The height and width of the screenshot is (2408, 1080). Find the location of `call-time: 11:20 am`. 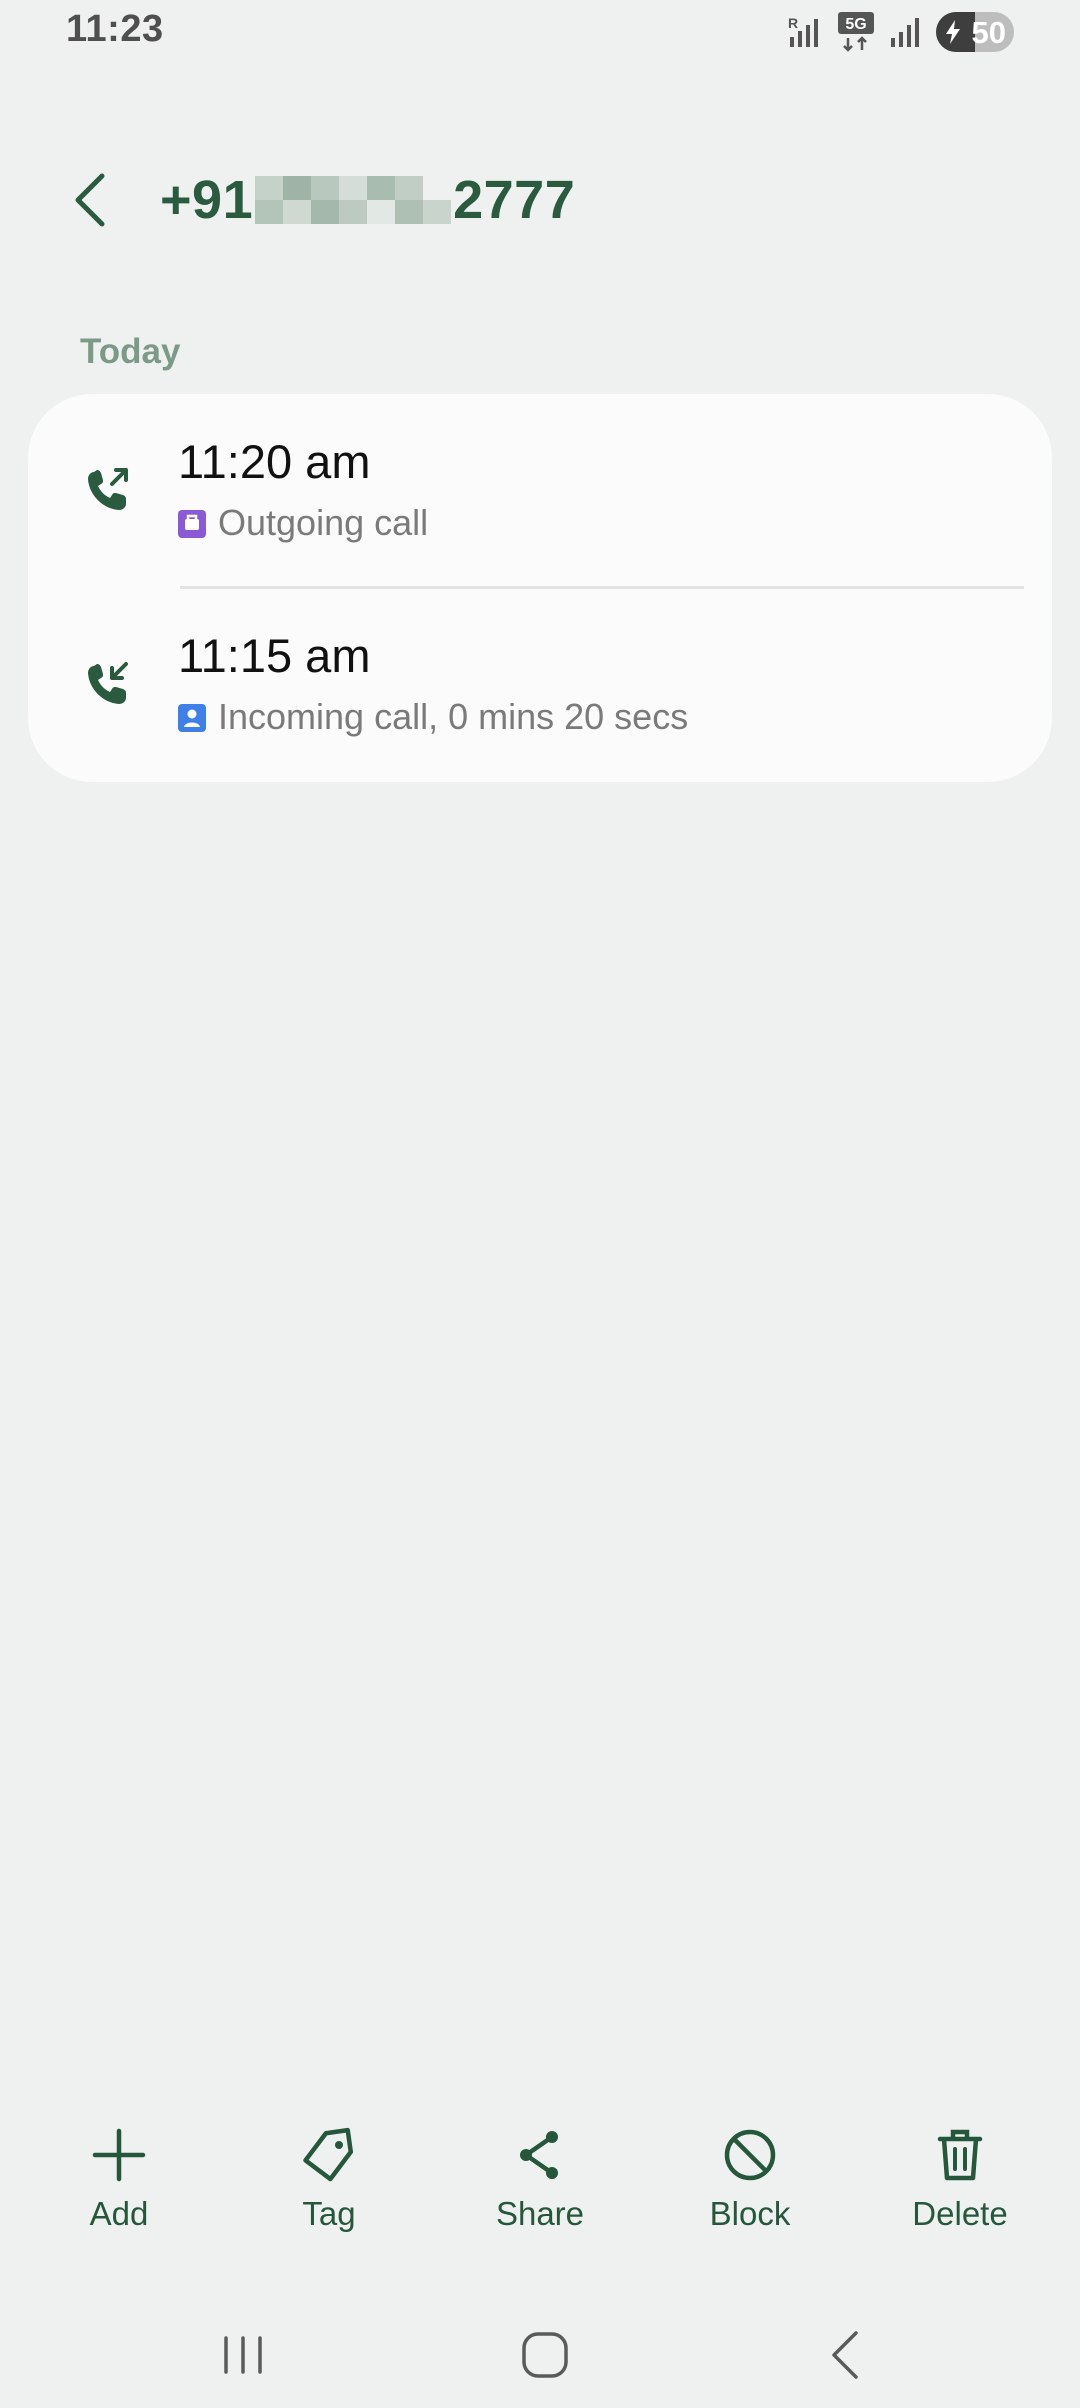

call-time: 11:20 am is located at coordinates (274, 461).